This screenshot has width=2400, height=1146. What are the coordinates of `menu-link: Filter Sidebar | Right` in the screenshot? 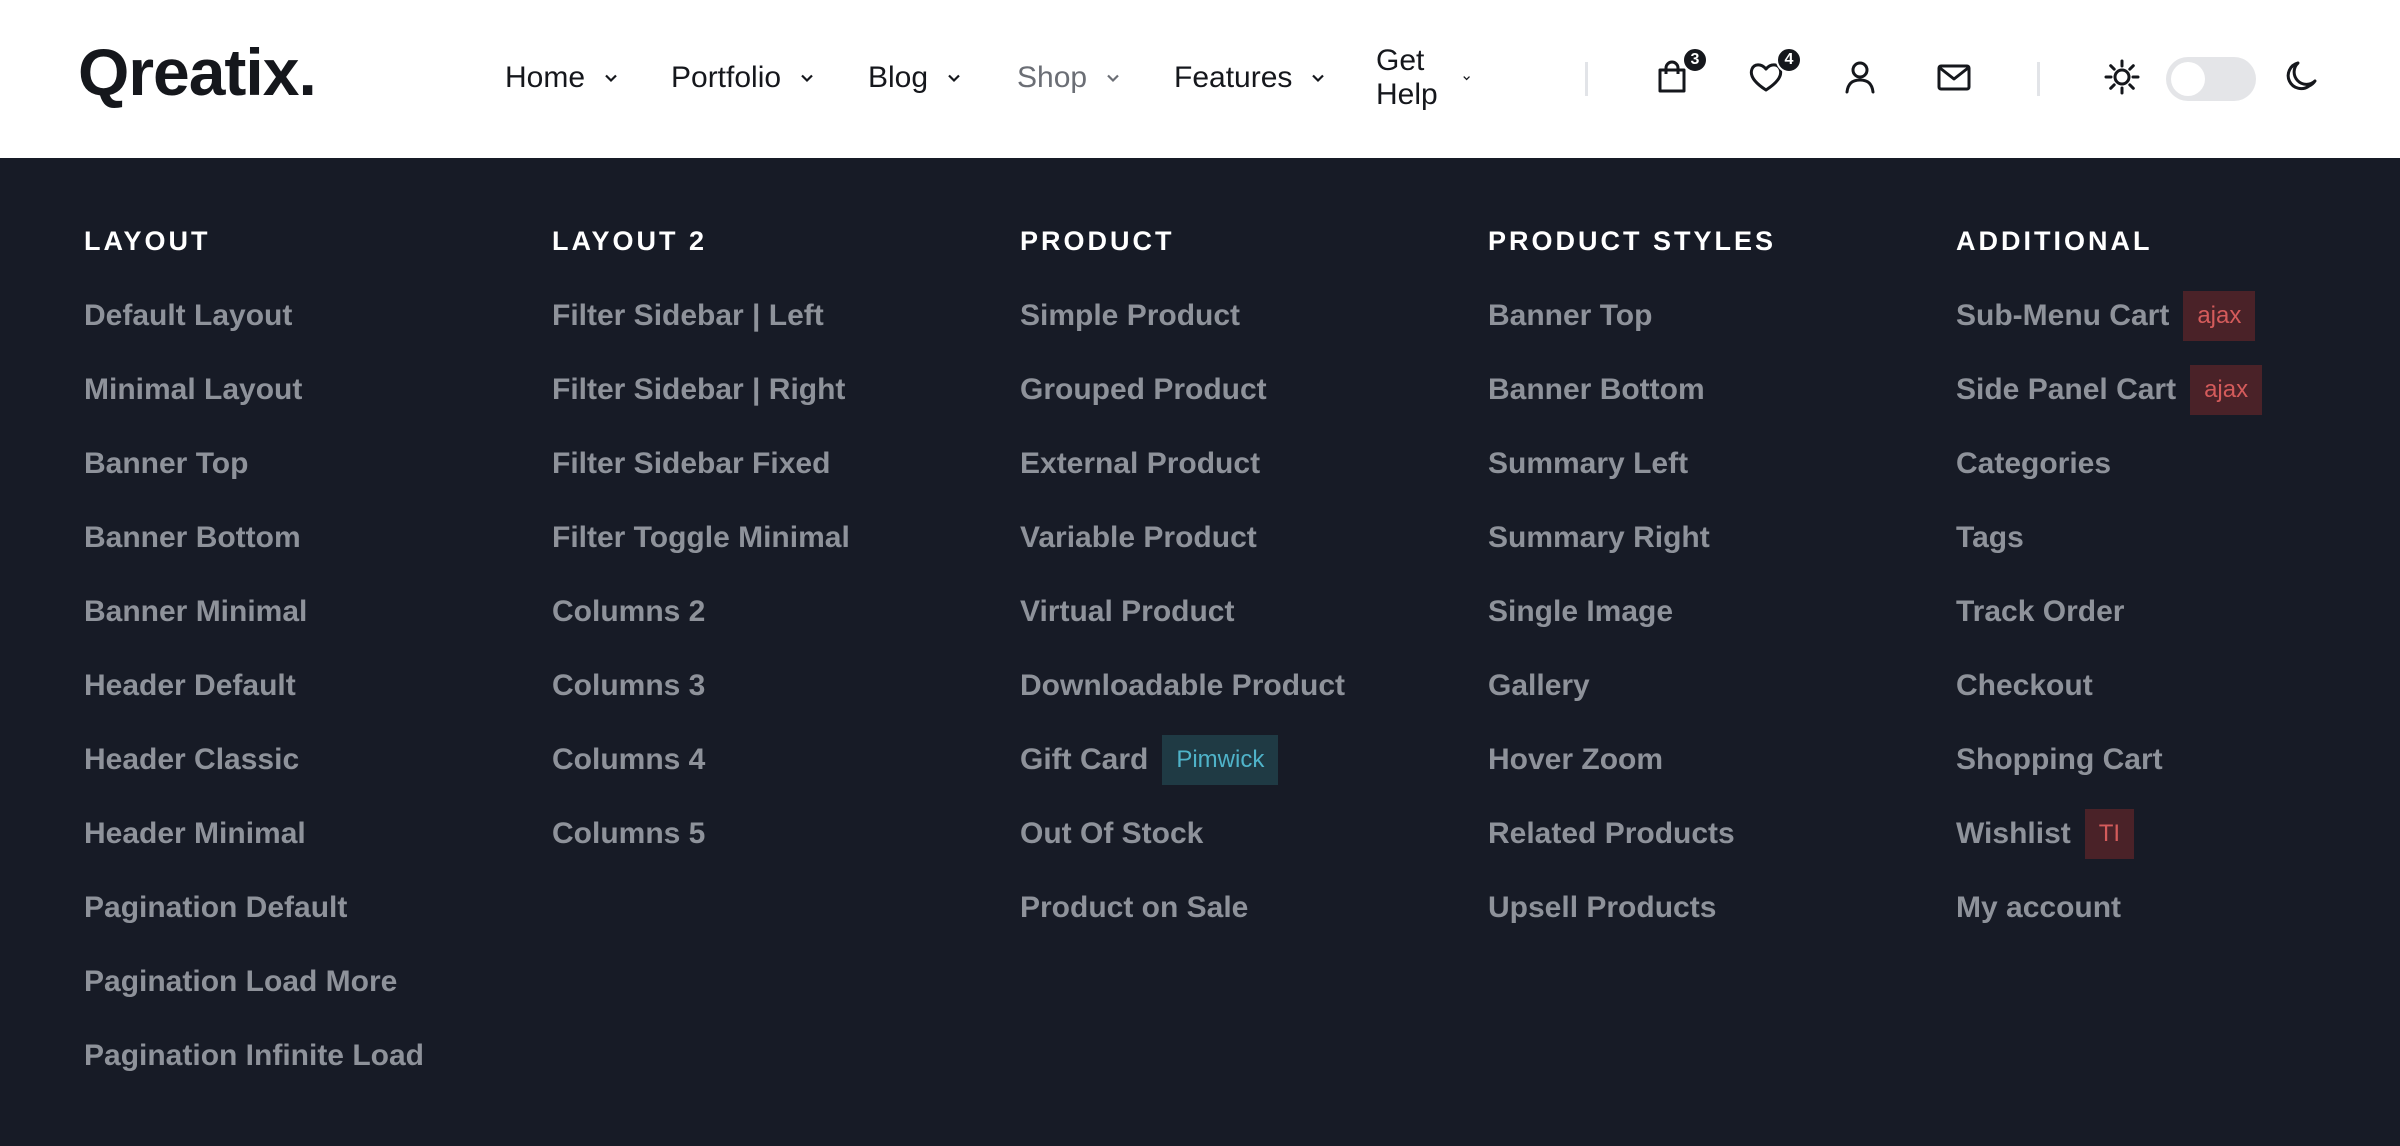 It's located at (698, 390).